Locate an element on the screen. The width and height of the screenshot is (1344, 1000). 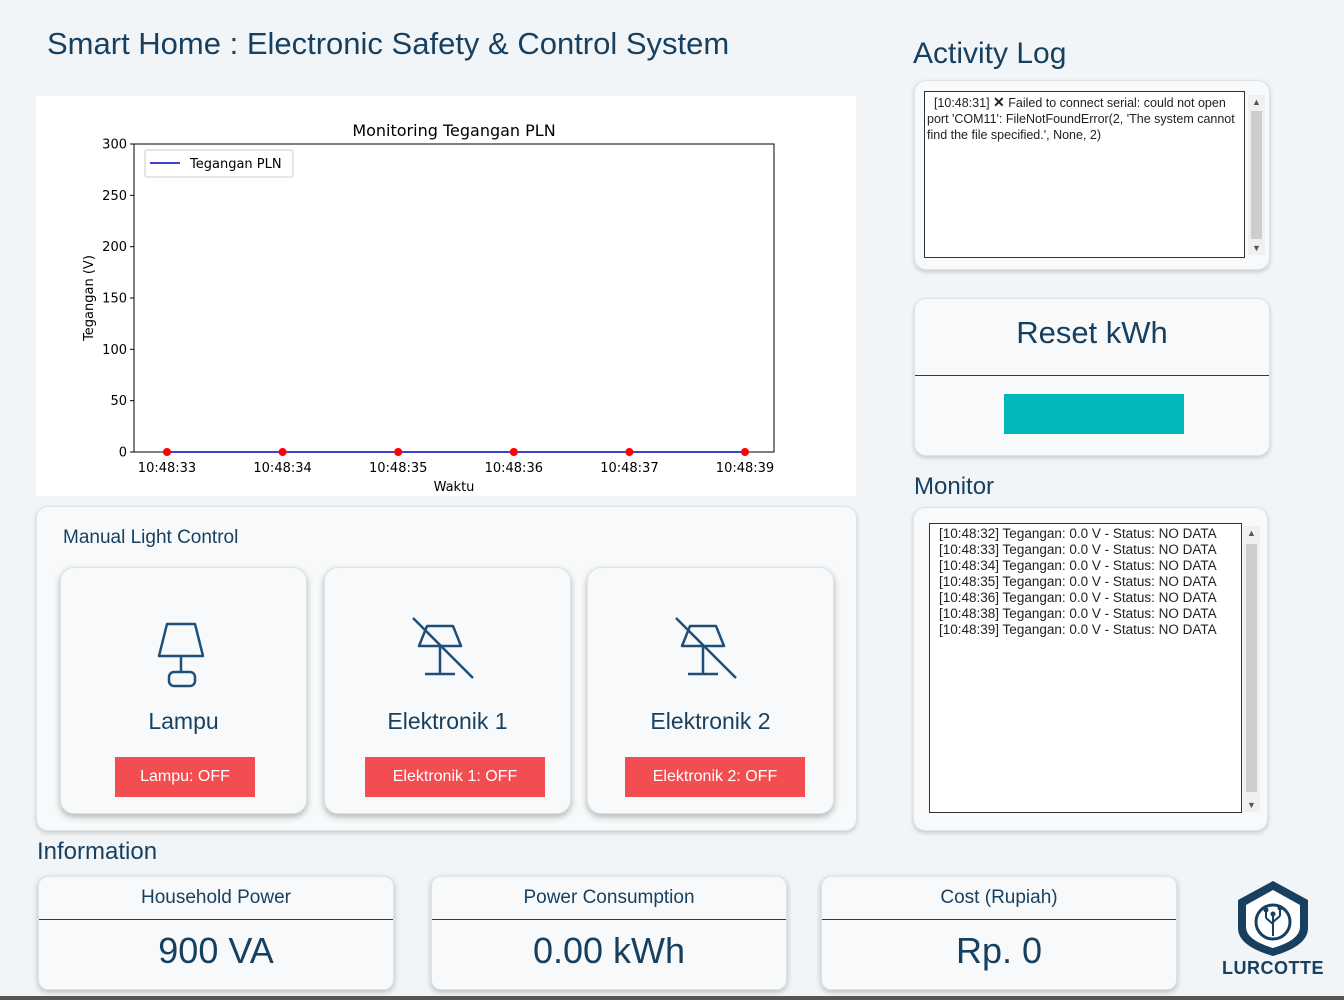
x-axis-label: Waktu is located at coordinates (454, 487).